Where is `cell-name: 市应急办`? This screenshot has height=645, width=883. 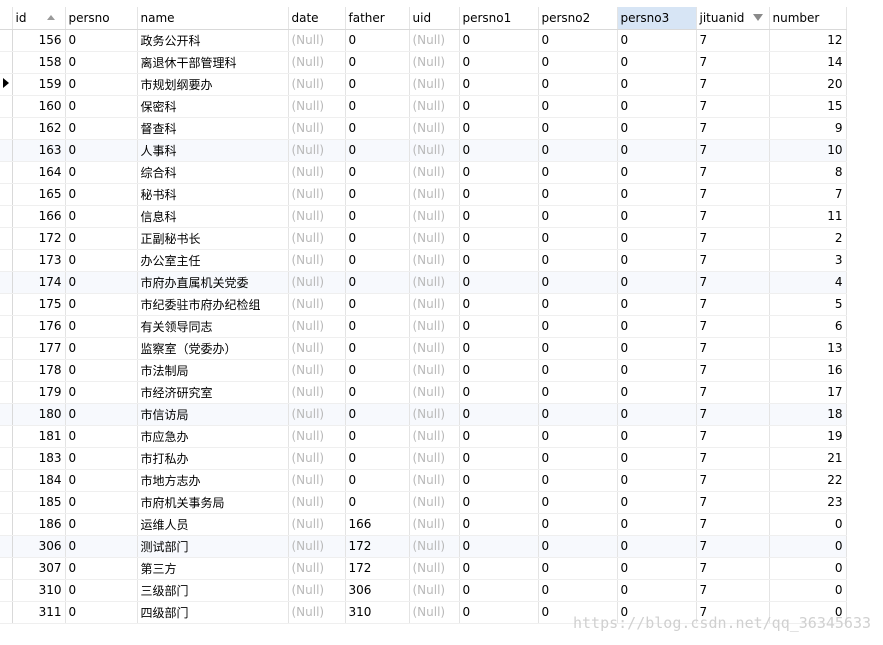 cell-name: 市应急办 is located at coordinates (213, 436).